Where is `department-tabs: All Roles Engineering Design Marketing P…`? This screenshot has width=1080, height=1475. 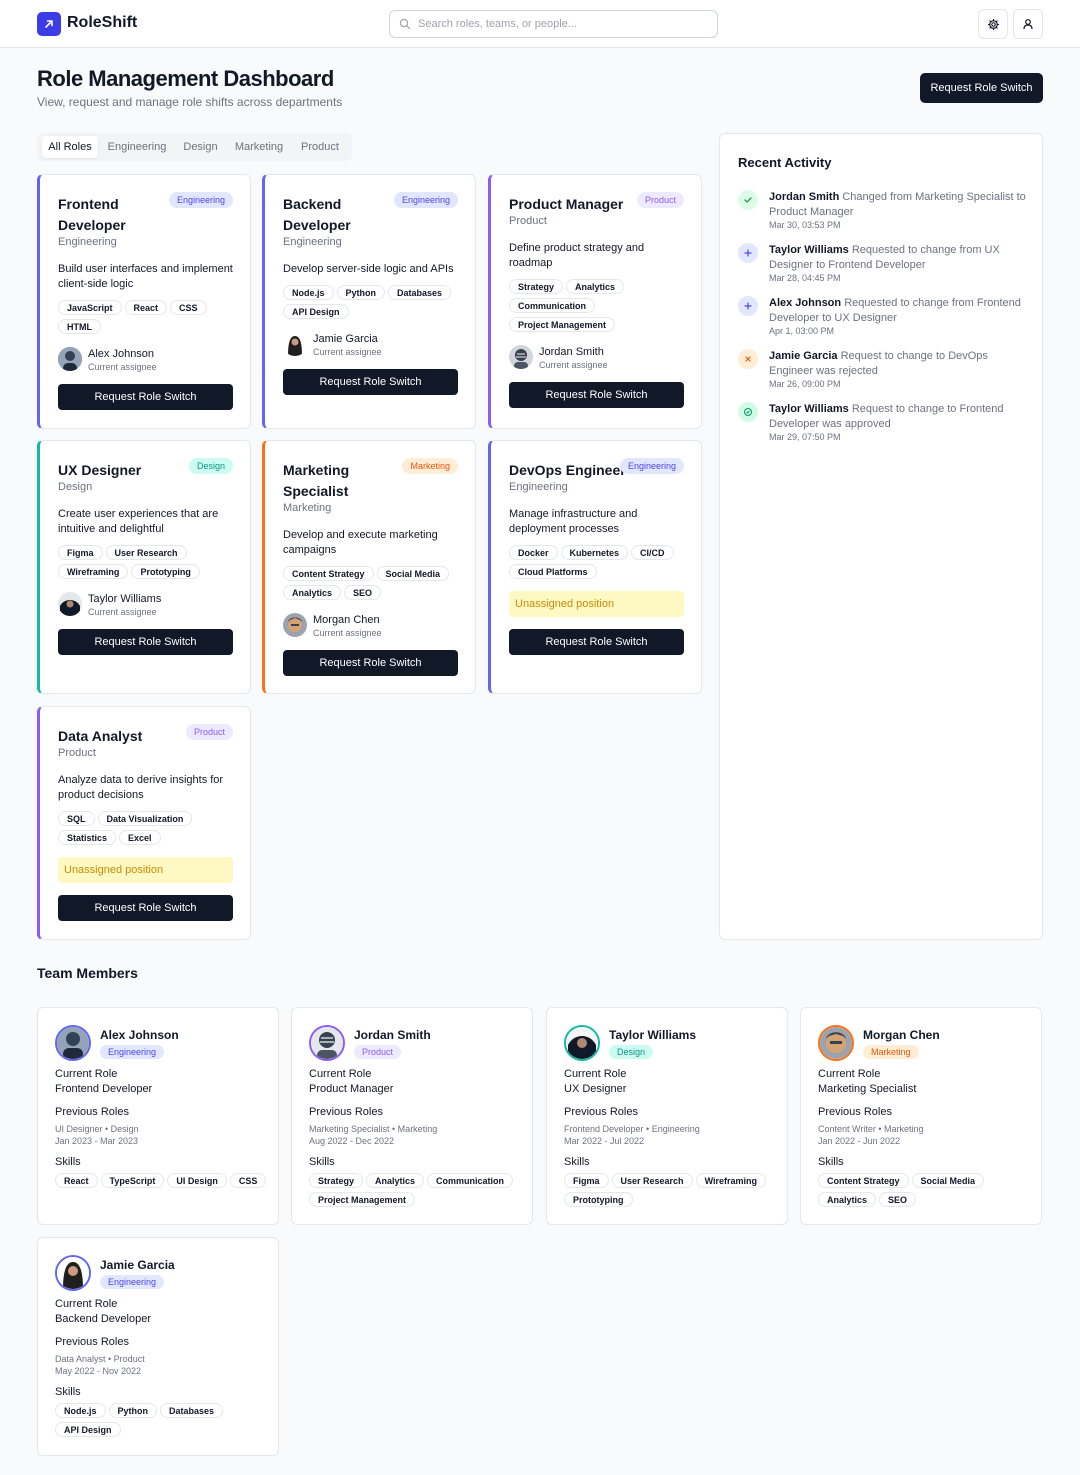 department-tabs: All Roles Engineering Design Marketing P… is located at coordinates (194, 147).